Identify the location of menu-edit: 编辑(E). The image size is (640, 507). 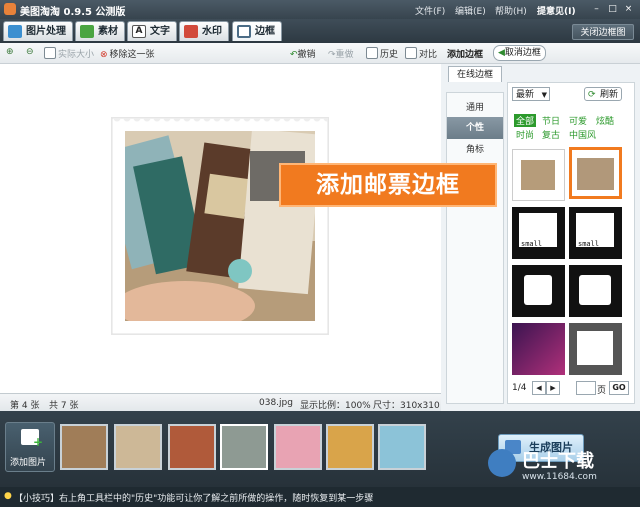
(470, 10).